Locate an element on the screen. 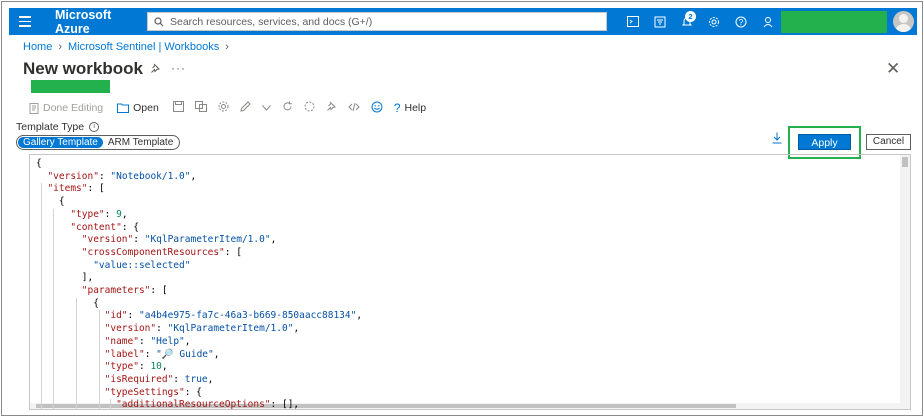 The width and height of the screenshot is (924, 417). settings-gear-icon is located at coordinates (713, 21).